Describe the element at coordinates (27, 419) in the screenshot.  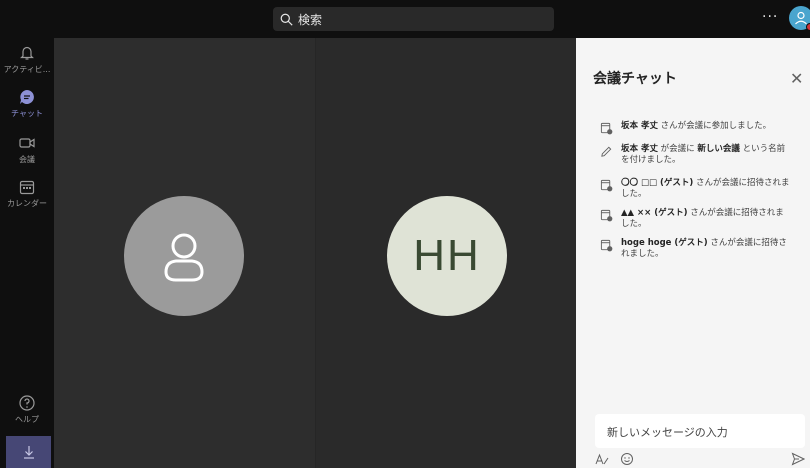
I see `rail-item-label: ヘルプ` at that location.